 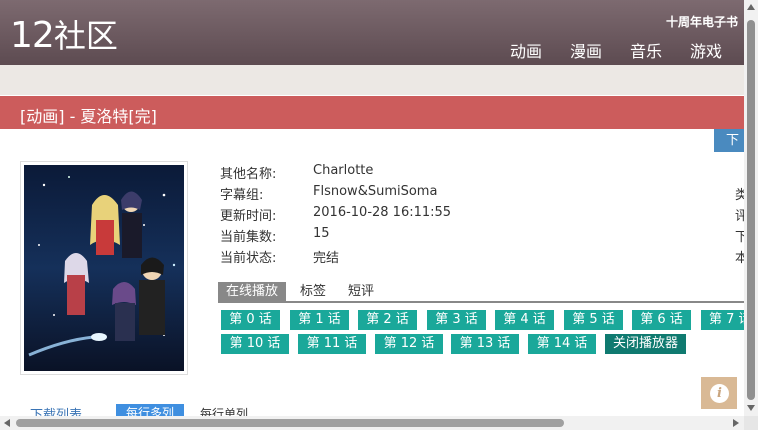 What do you see at coordinates (255, 344) in the screenshot?
I see `episode-button: 第 10 话` at bounding box center [255, 344].